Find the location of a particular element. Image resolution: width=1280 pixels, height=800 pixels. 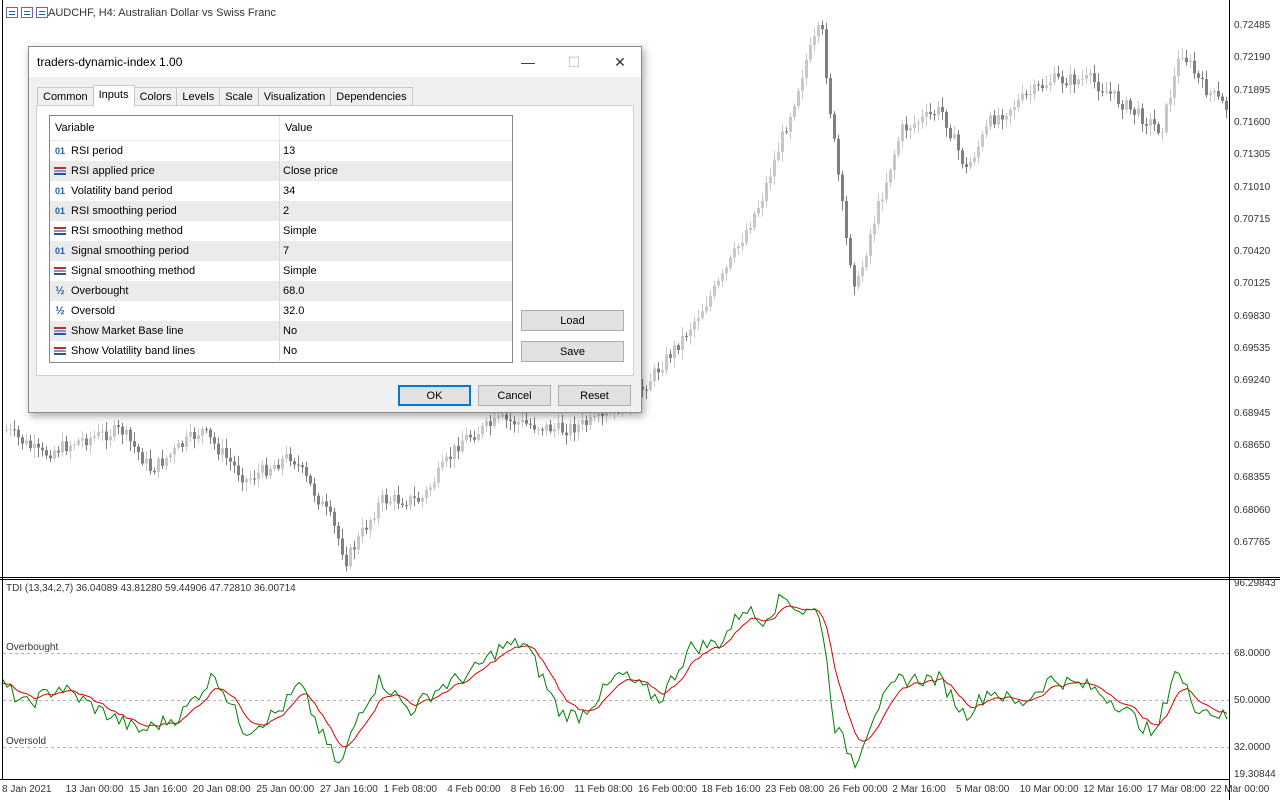

reset-button: Reset is located at coordinates (594, 395).